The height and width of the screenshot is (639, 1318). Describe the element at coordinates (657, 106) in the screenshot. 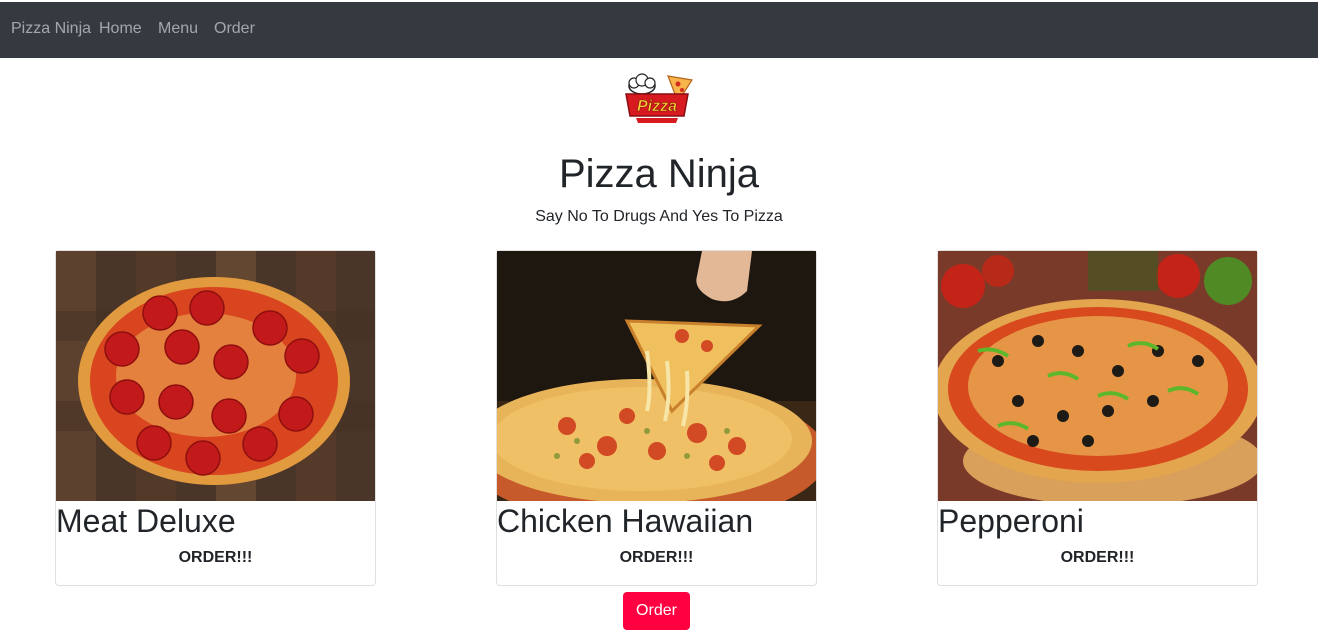

I see `svg-text: Pizza` at that location.